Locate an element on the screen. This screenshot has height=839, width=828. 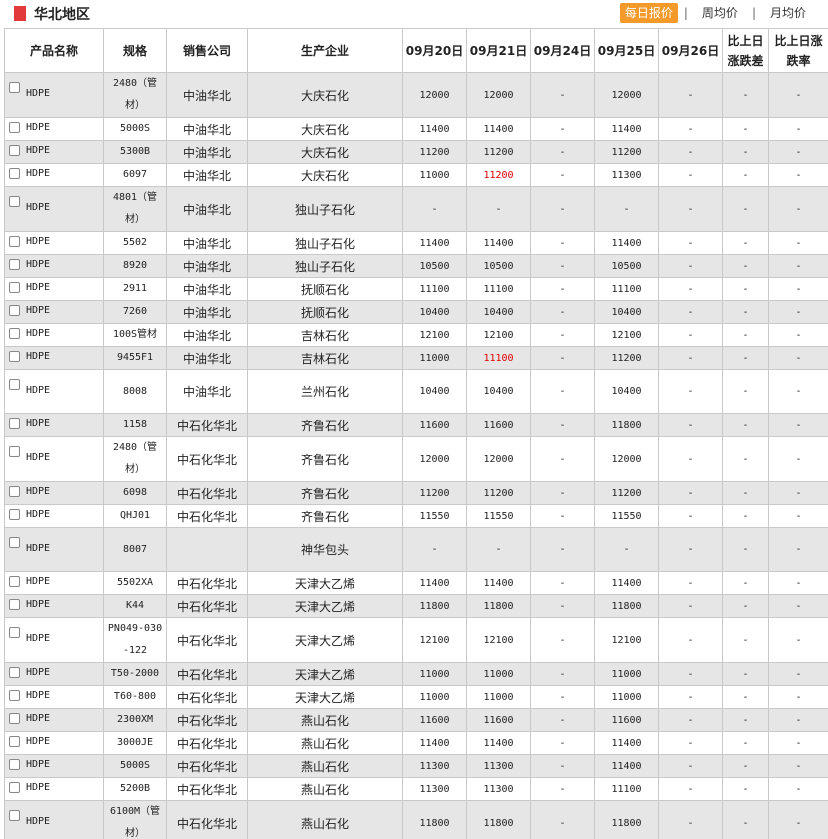
cell-producer: 燕山石化 is located at coordinates (325, 720).